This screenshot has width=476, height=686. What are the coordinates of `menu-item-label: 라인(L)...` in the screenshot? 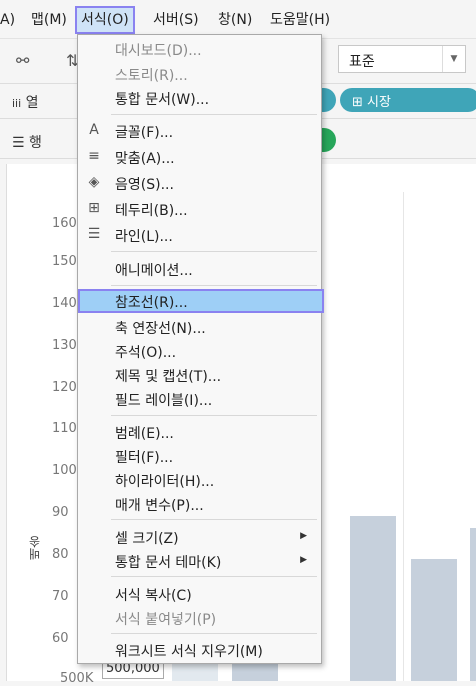 It's located at (144, 237).